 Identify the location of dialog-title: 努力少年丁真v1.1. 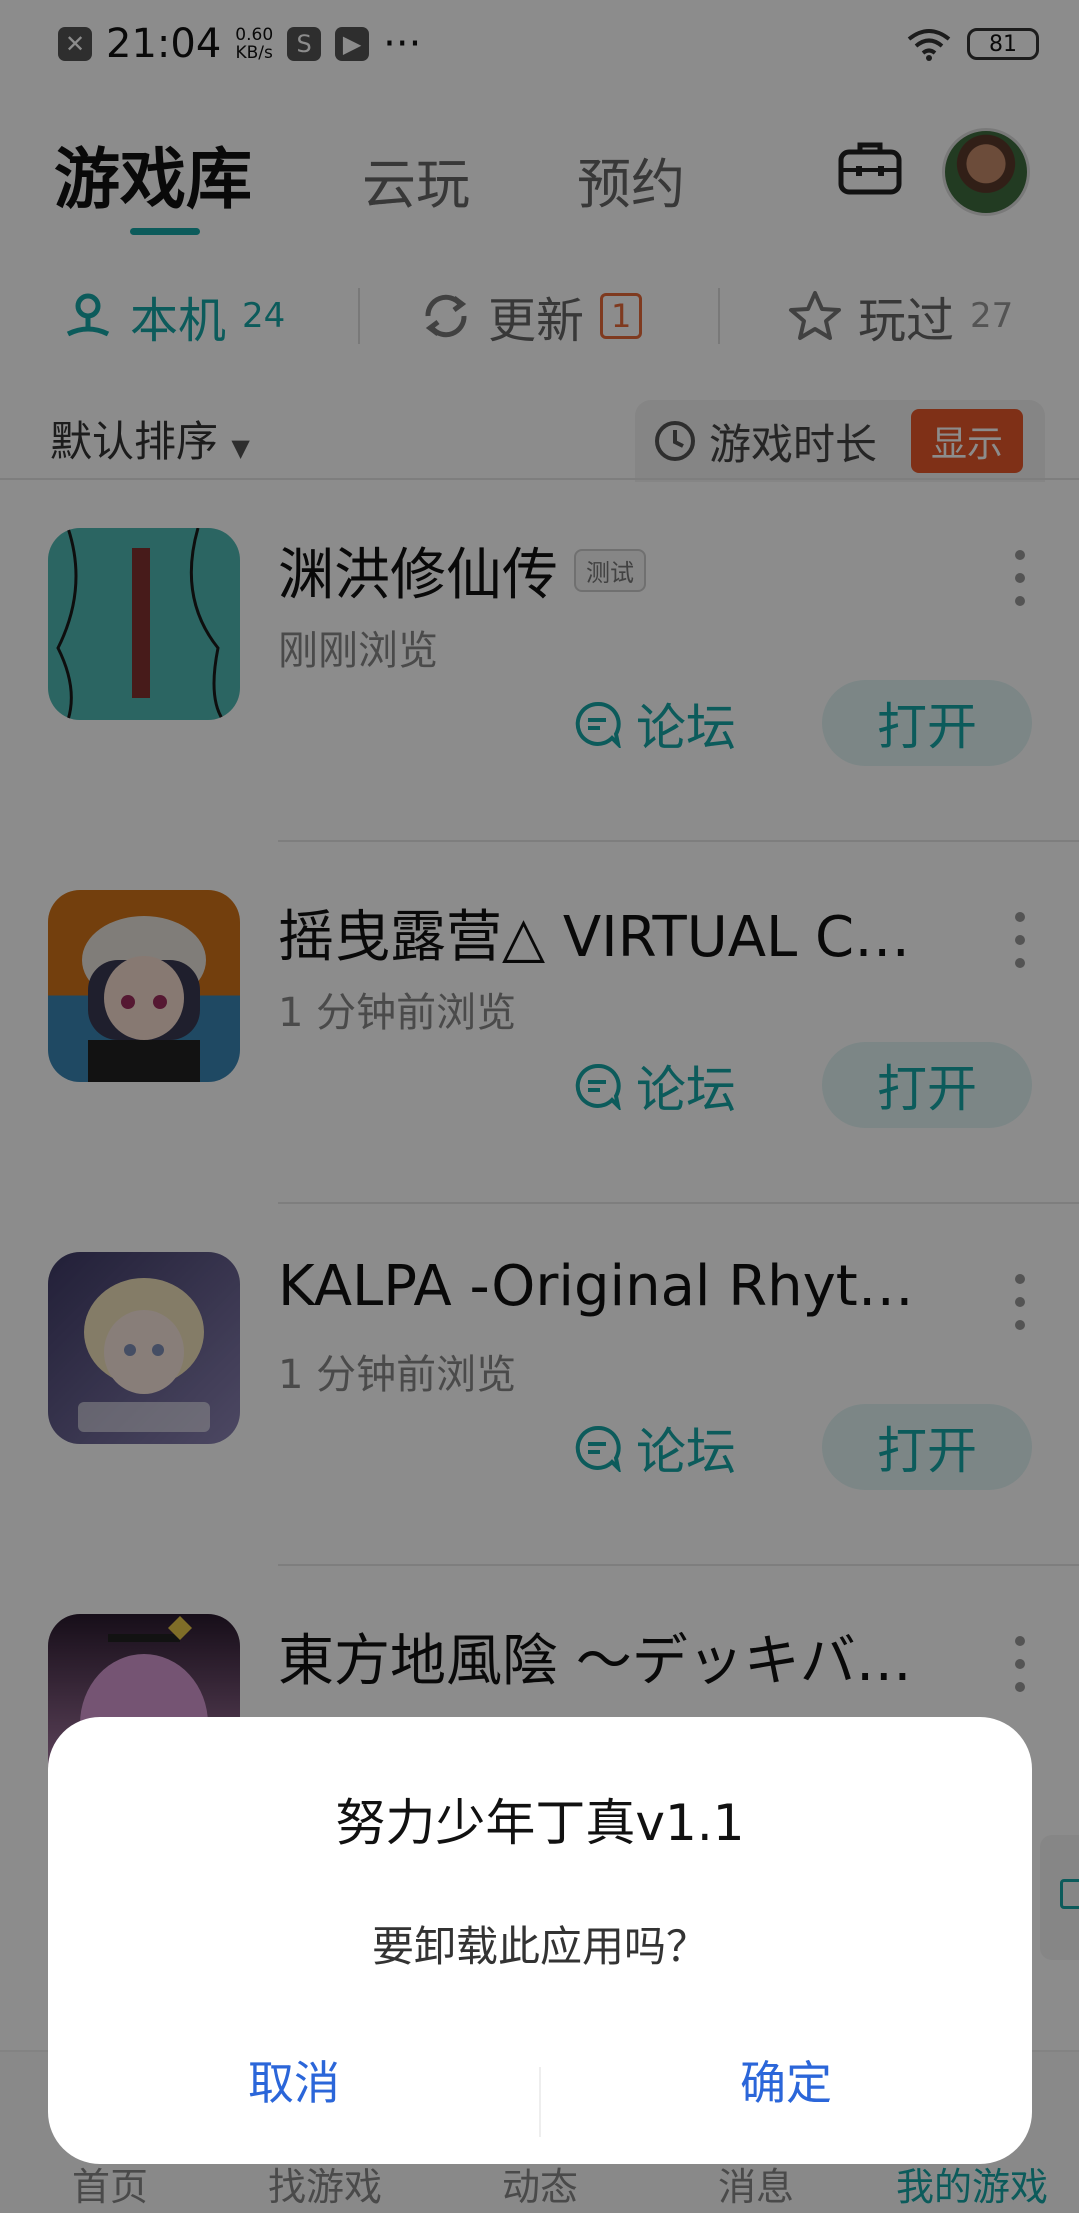
(540, 1823).